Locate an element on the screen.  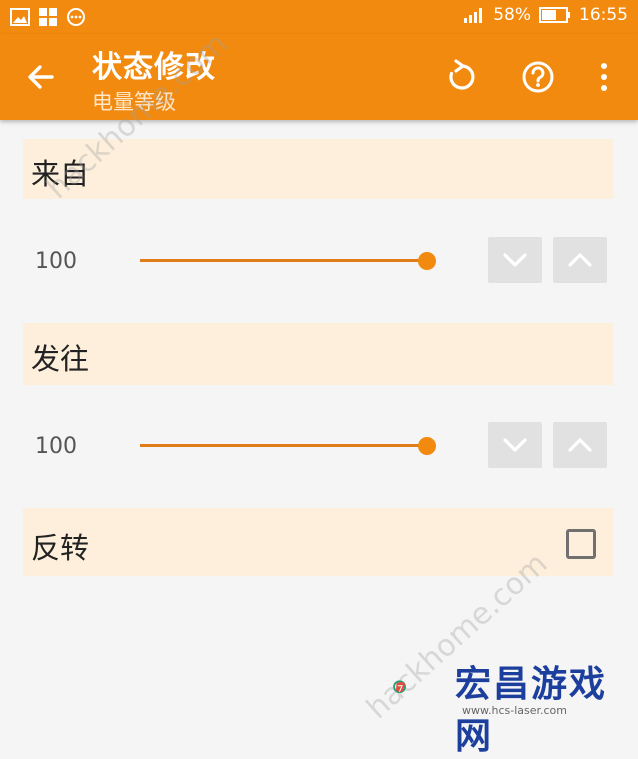
to-value: 100 is located at coordinates (56, 446).